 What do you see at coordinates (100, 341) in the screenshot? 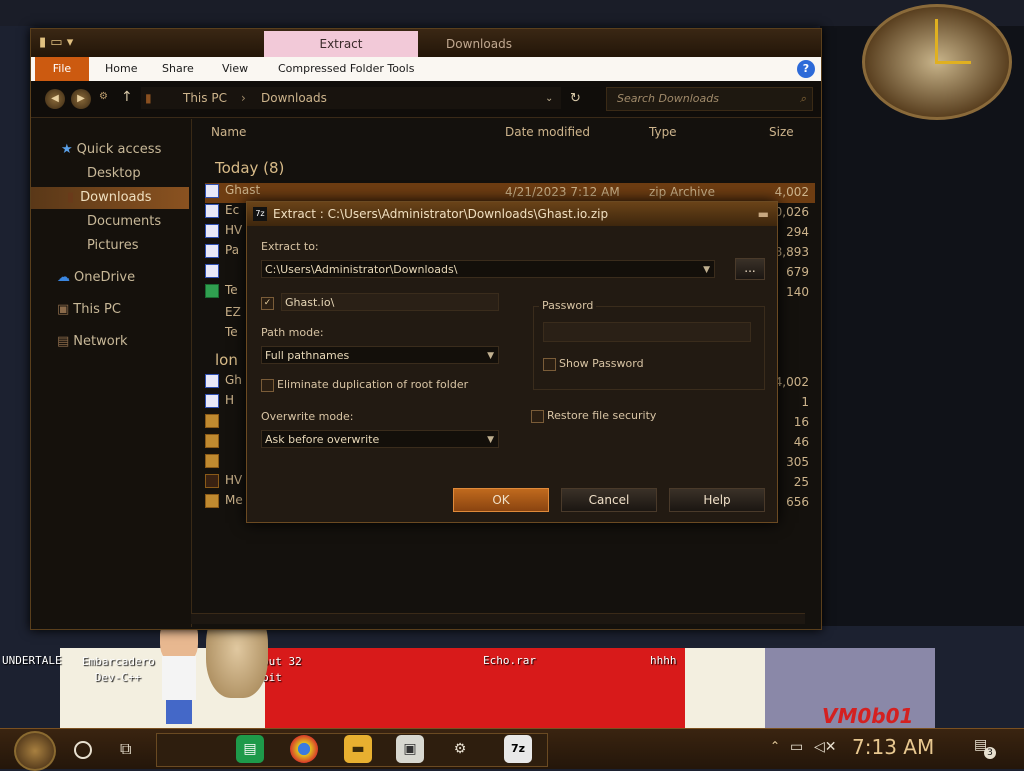
I see `nav-label: Network` at bounding box center [100, 341].